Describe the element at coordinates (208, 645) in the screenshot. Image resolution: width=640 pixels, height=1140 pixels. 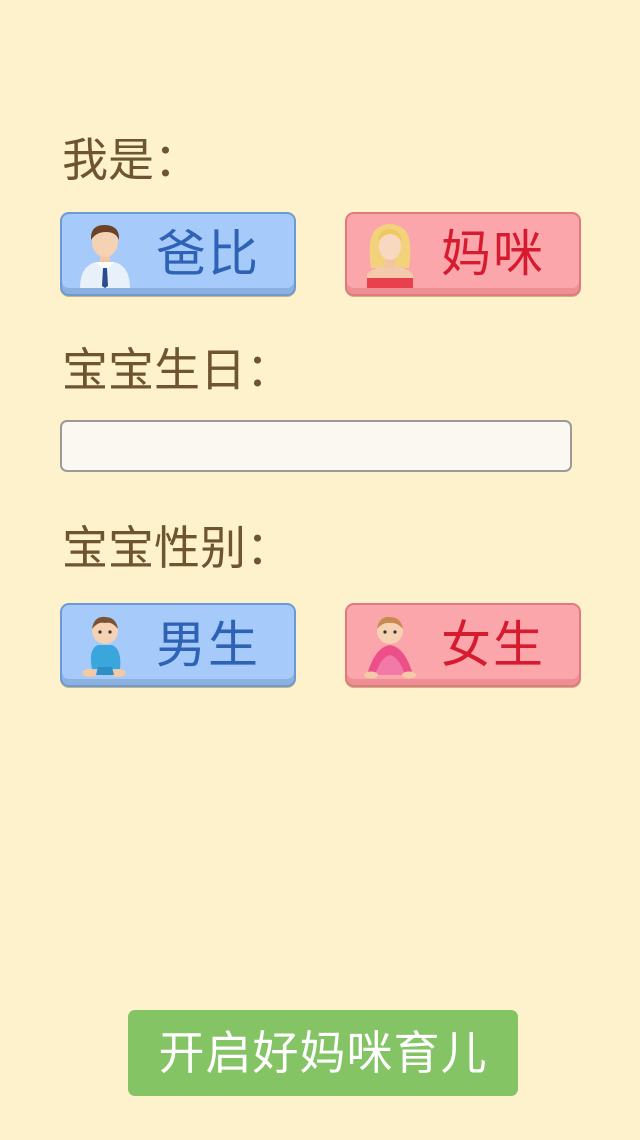
I see `boy-label: 男生` at that location.